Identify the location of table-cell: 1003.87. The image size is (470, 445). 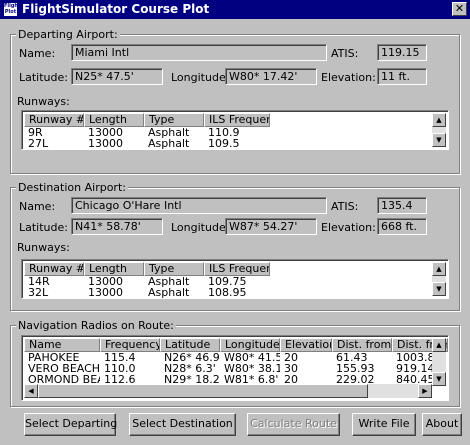
(413, 357).